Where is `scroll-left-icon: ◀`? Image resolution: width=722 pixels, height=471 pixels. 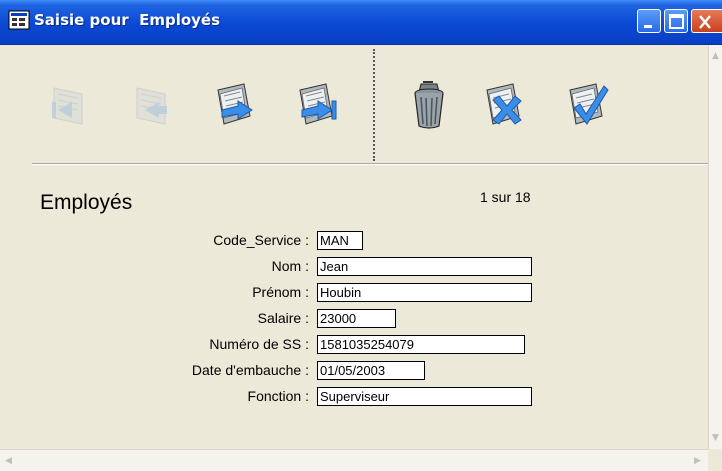
scroll-left-icon: ◀ is located at coordinates (8, 461).